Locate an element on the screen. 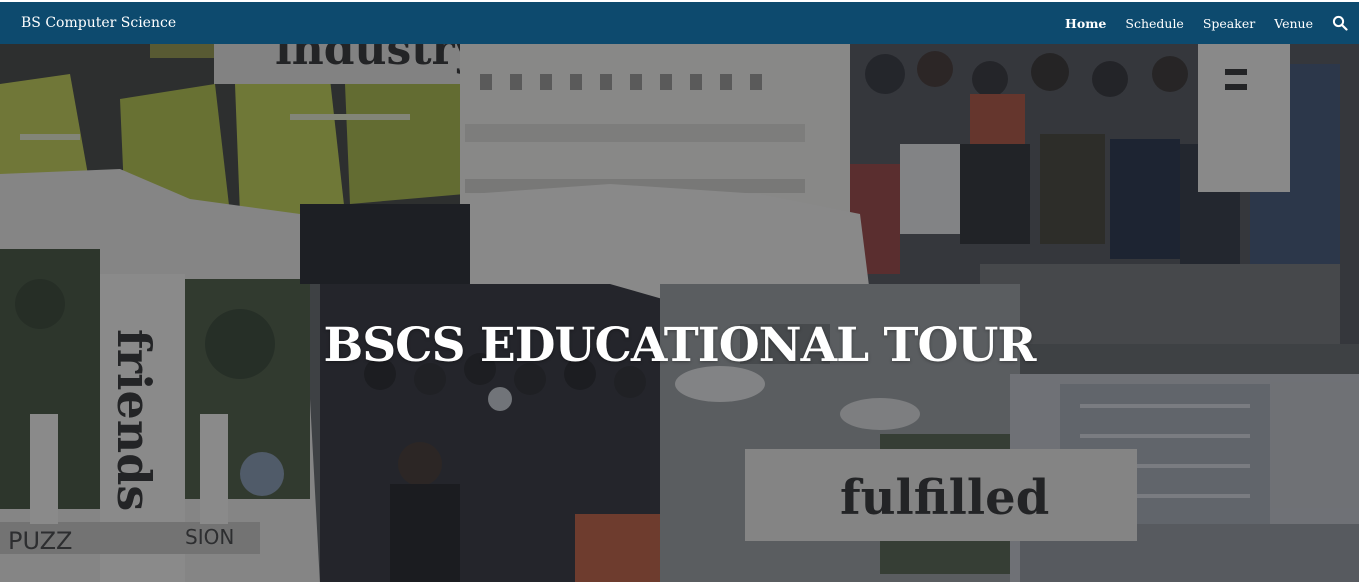 Image resolution: width=1359 pixels, height=582 pixels. nav-venue-link: Venue is located at coordinates (1293, 23).